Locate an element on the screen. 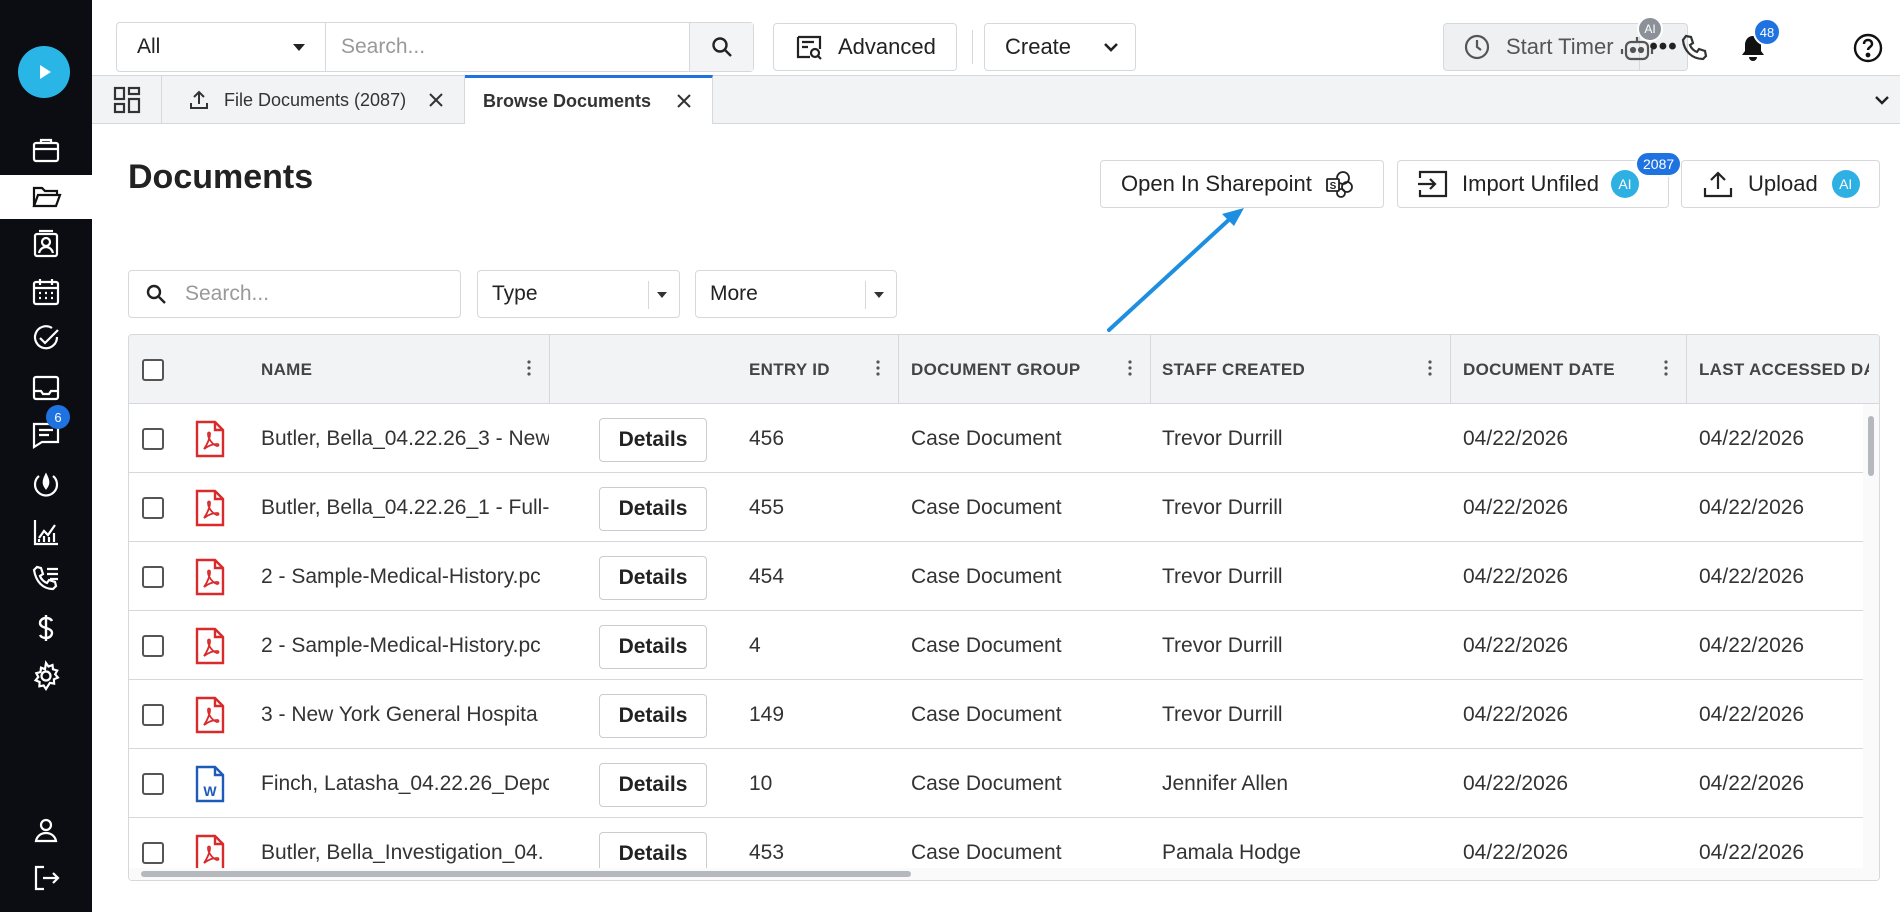 The width and height of the screenshot is (1900, 912). billing-dollar-icon is located at coordinates (46, 628).